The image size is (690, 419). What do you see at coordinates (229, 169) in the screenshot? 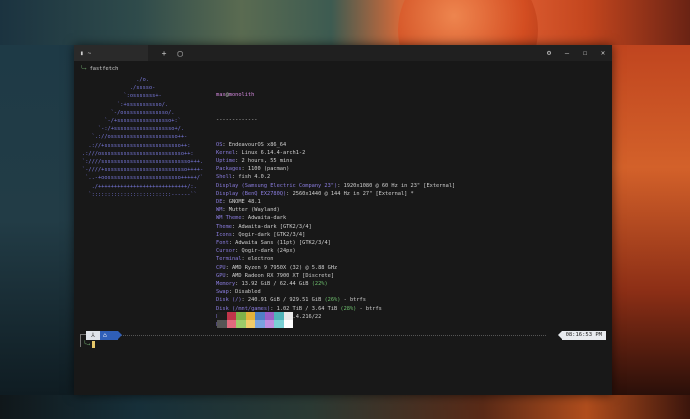
I see `info-key: Packages` at bounding box center [229, 169].